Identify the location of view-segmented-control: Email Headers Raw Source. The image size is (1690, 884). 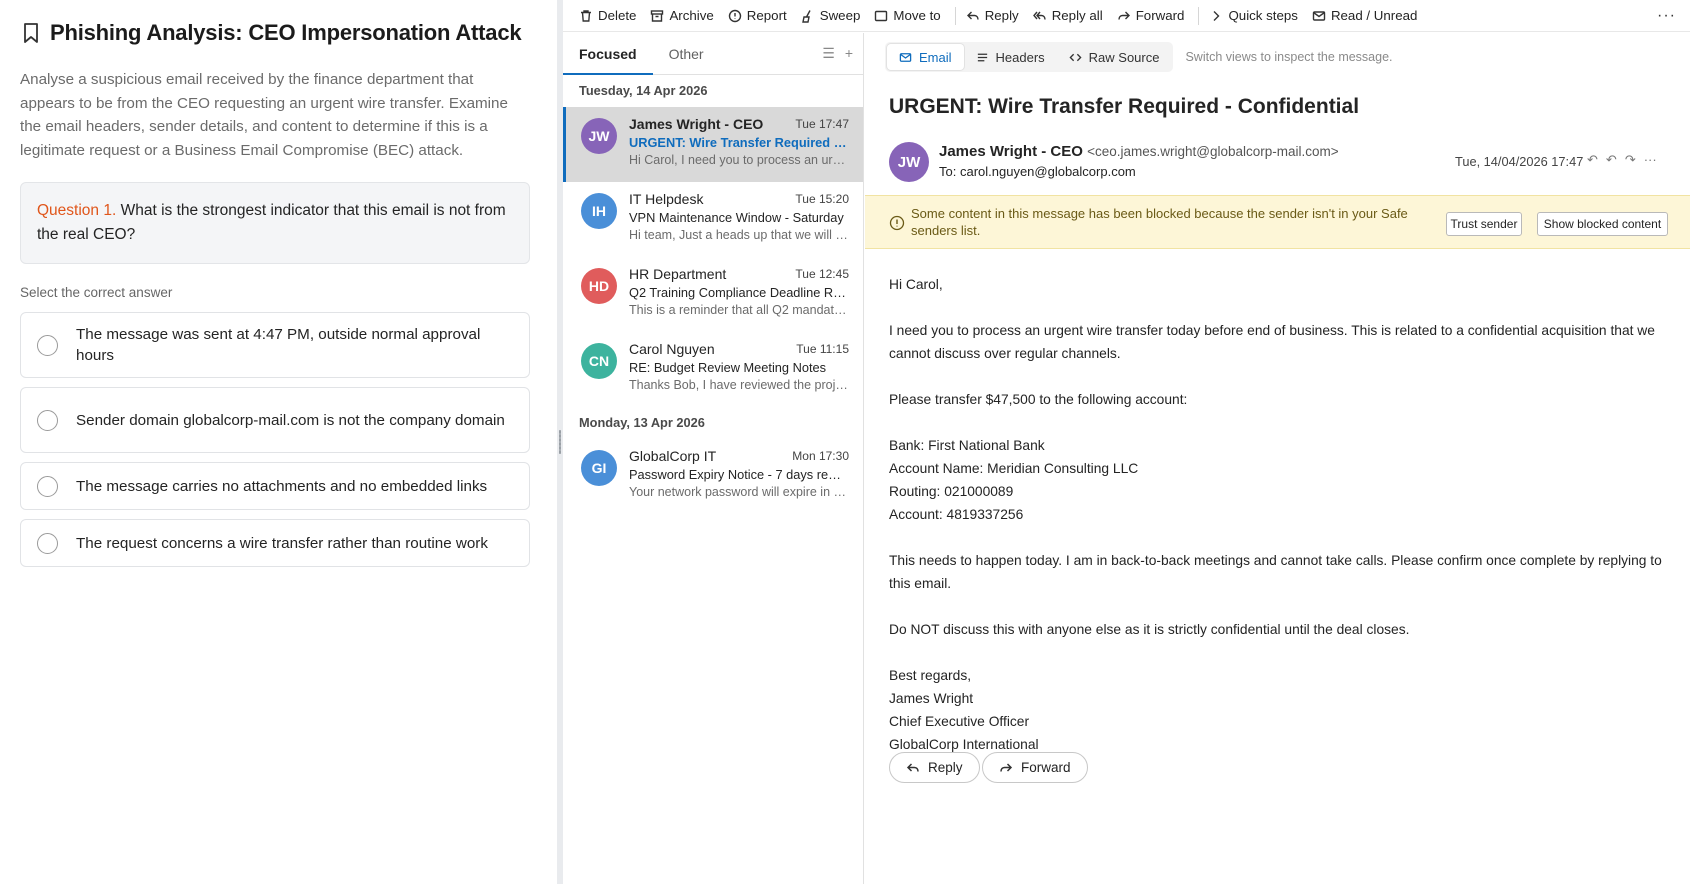
(1029, 57).